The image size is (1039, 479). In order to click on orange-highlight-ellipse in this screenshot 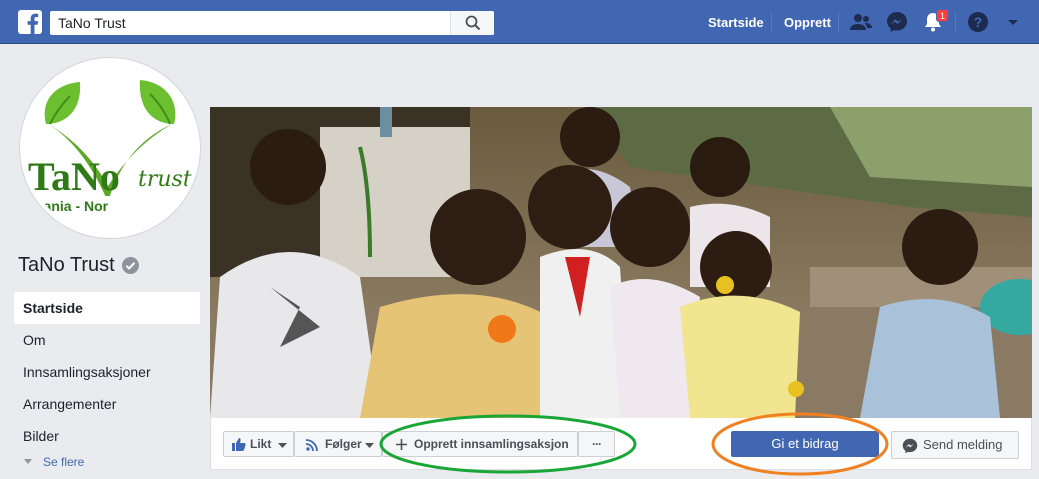, I will do `click(800, 444)`.